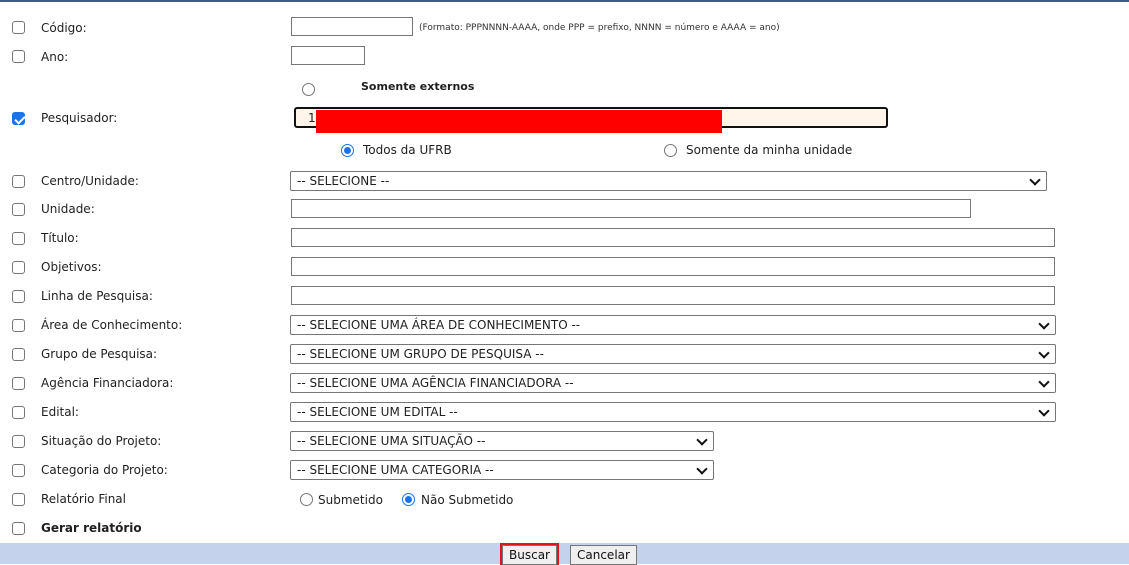 The image size is (1129, 565). Describe the element at coordinates (631, 208) in the screenshot. I see `unidade-input` at that location.